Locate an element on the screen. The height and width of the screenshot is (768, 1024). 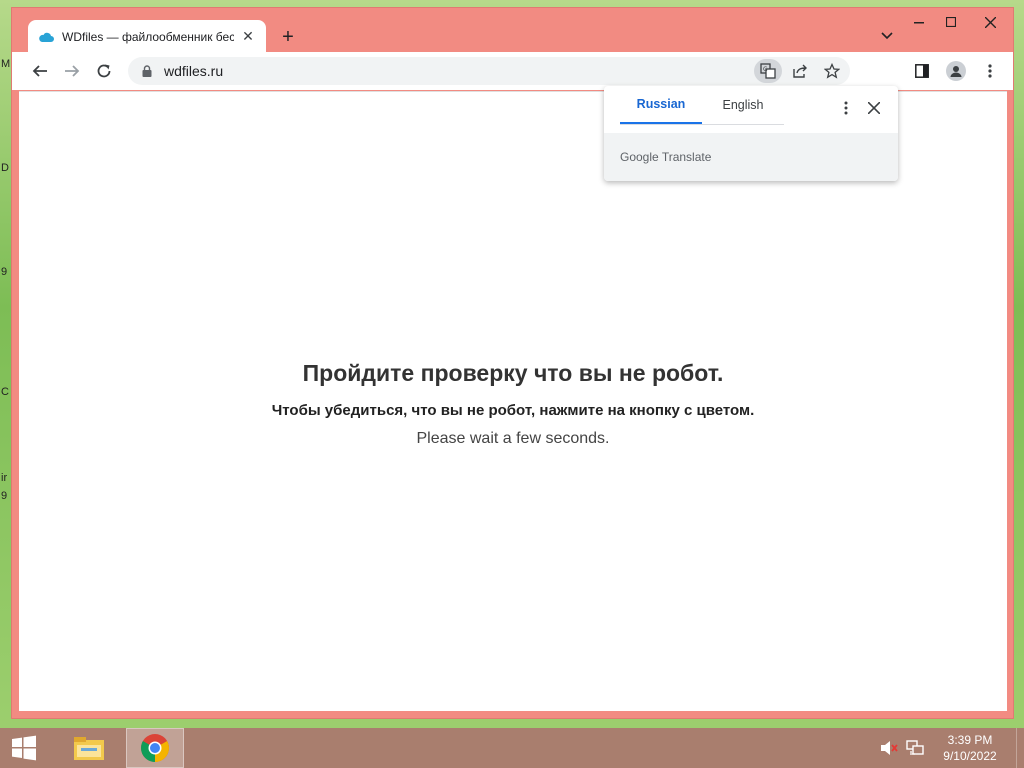
tab-close-icon: ✕ is located at coordinates (248, 36).